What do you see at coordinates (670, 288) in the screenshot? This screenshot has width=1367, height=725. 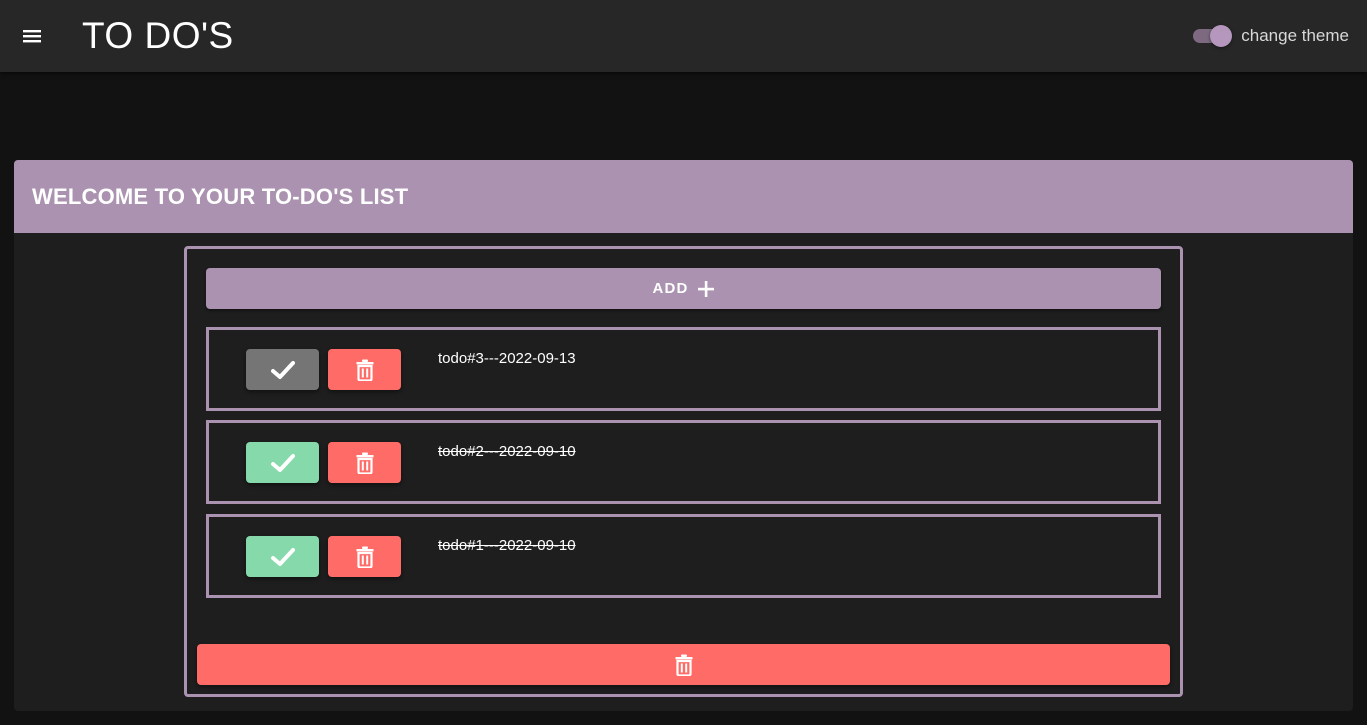 I see `add-button-label: ADD` at bounding box center [670, 288].